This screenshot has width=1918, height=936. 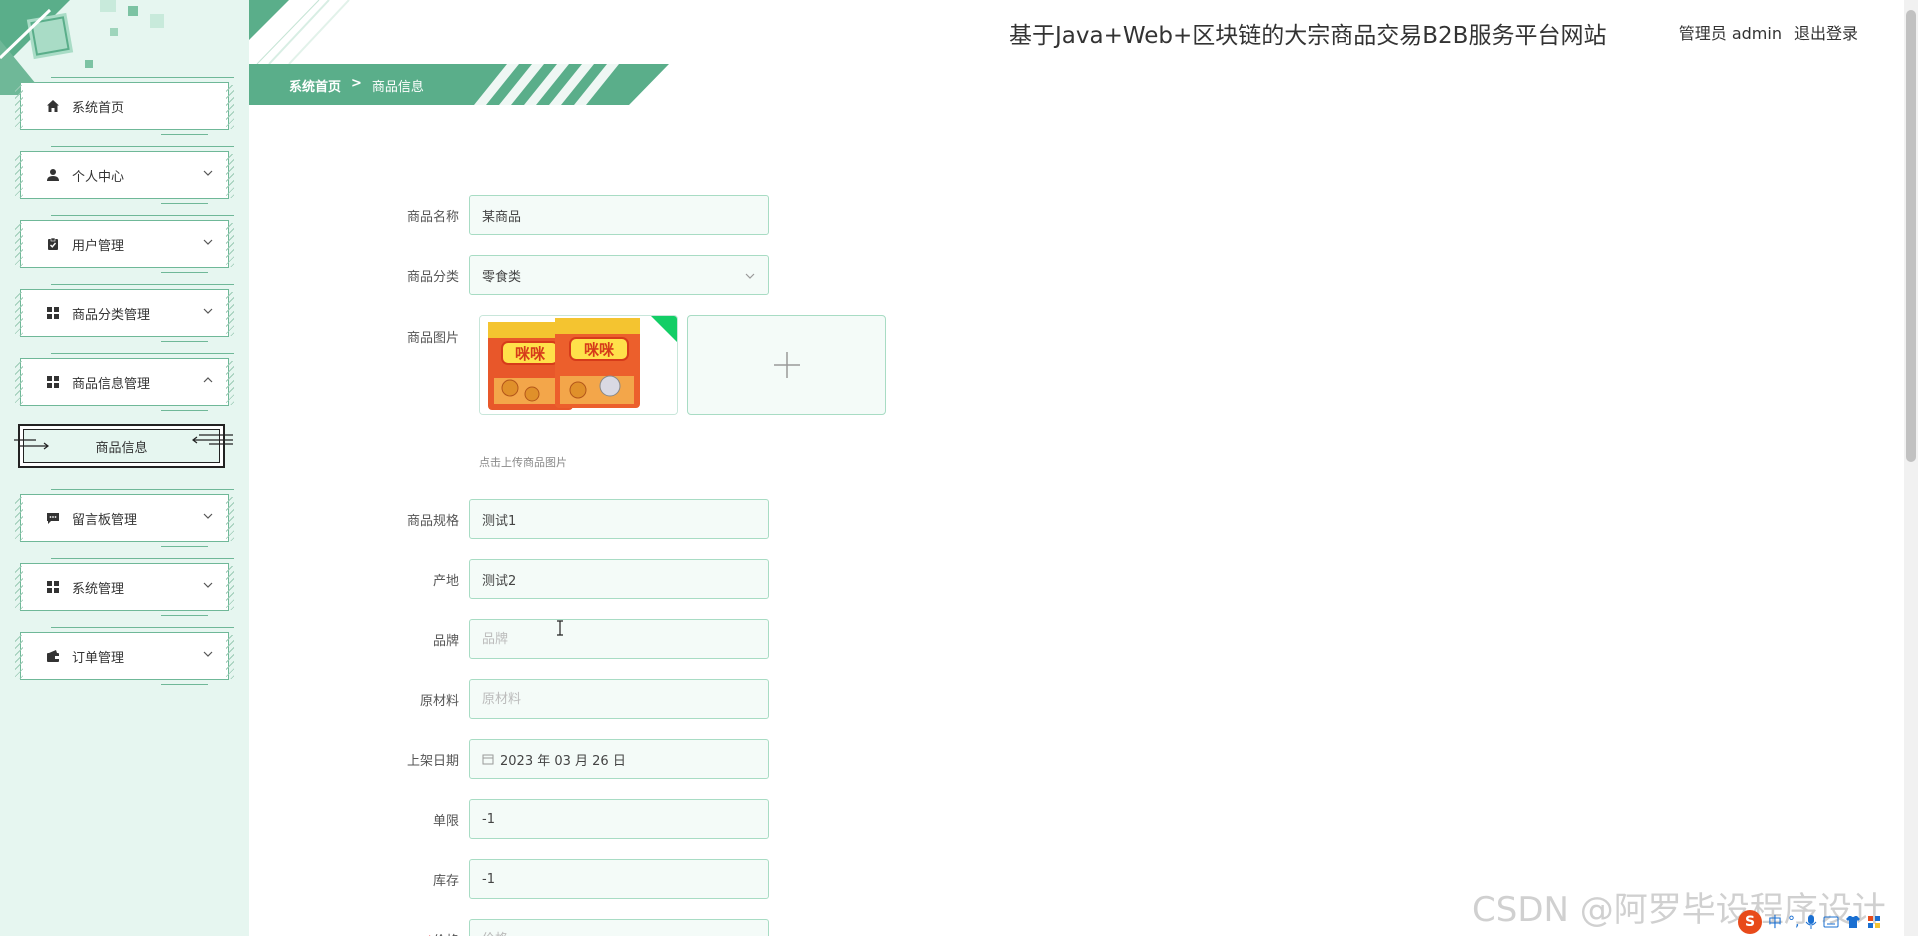 I want to click on sidebar-item-category-management: 商品分类管理, so click(x=124, y=313).